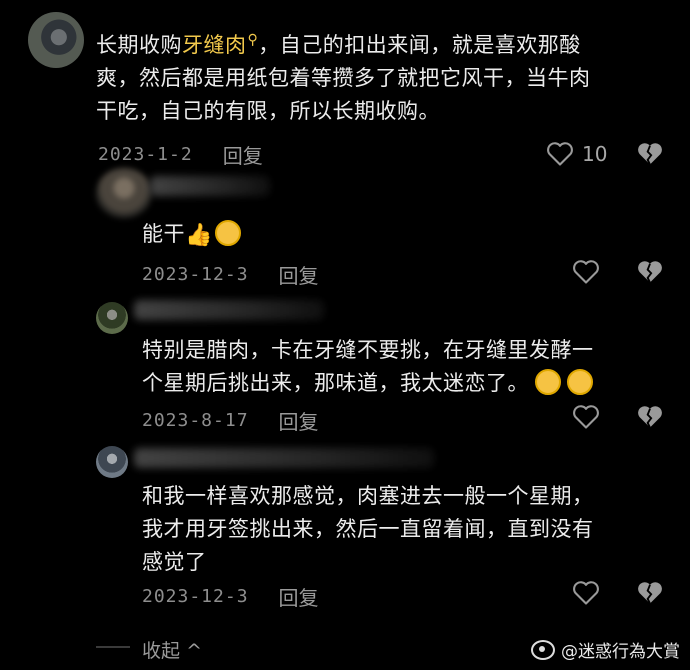 Image resolution: width=690 pixels, height=670 pixels. What do you see at coordinates (343, 78) in the screenshot?
I see `main-comment-line2: 爽，然后都是用纸包着等攒多了就把它风干，当牛肉` at bounding box center [343, 78].